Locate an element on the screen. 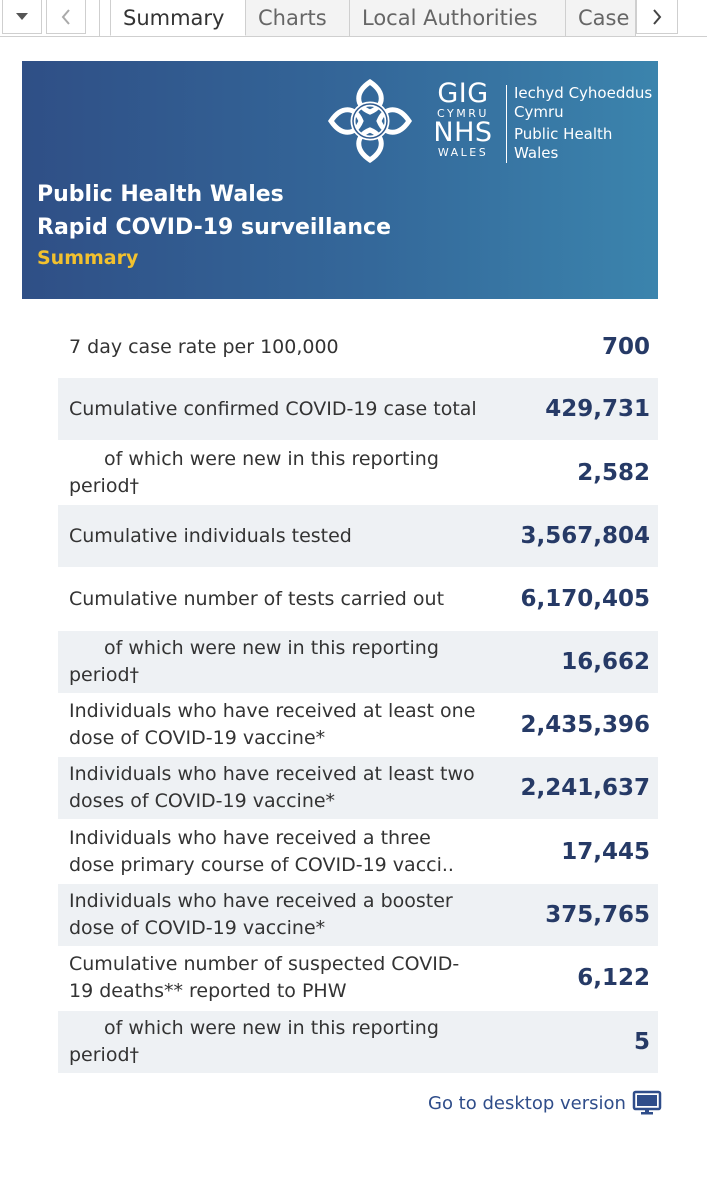 The width and height of the screenshot is (707, 1200). metric-value: 429,731 is located at coordinates (597, 409).